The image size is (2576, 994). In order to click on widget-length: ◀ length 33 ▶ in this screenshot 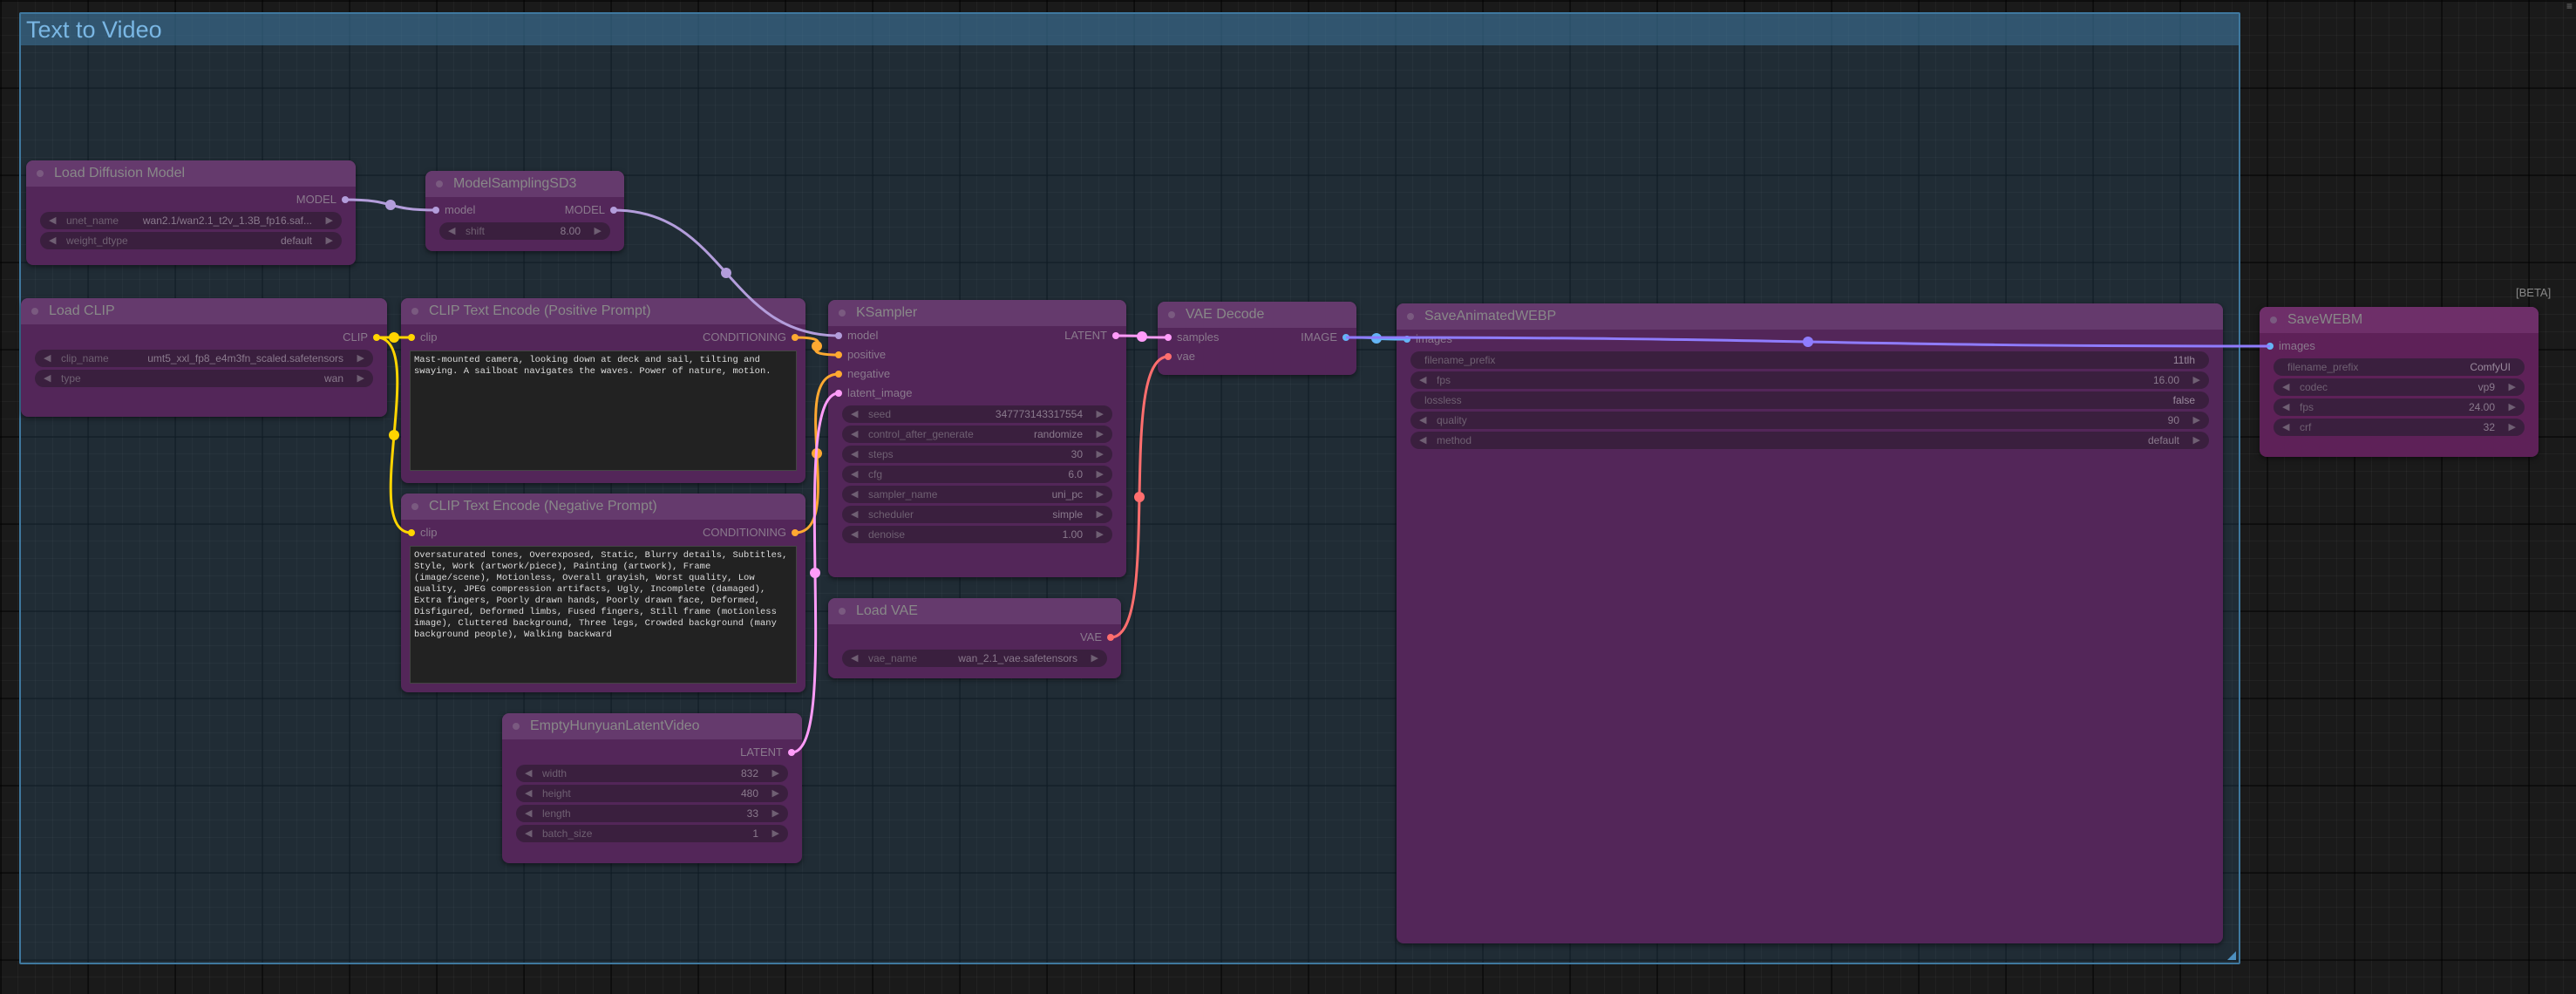, I will do `click(652, 813)`.